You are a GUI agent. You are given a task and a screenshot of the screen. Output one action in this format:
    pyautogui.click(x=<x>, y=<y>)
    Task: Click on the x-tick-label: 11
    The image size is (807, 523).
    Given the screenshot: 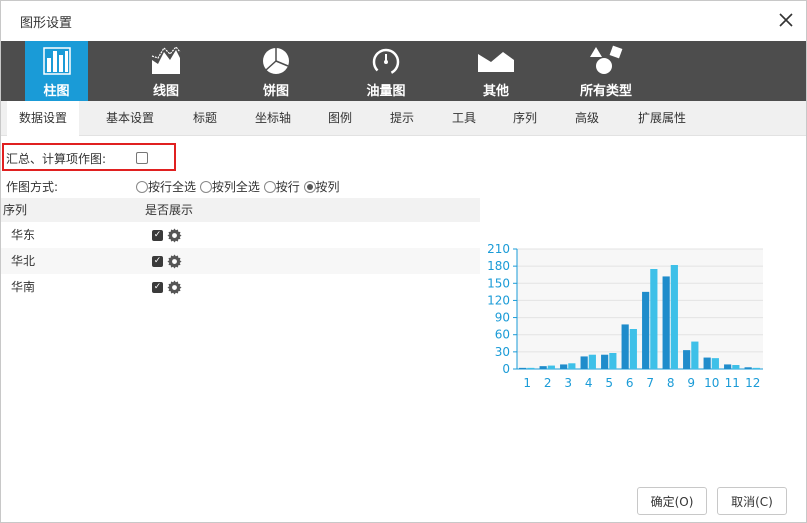 What is the action you would take?
    pyautogui.click(x=732, y=383)
    